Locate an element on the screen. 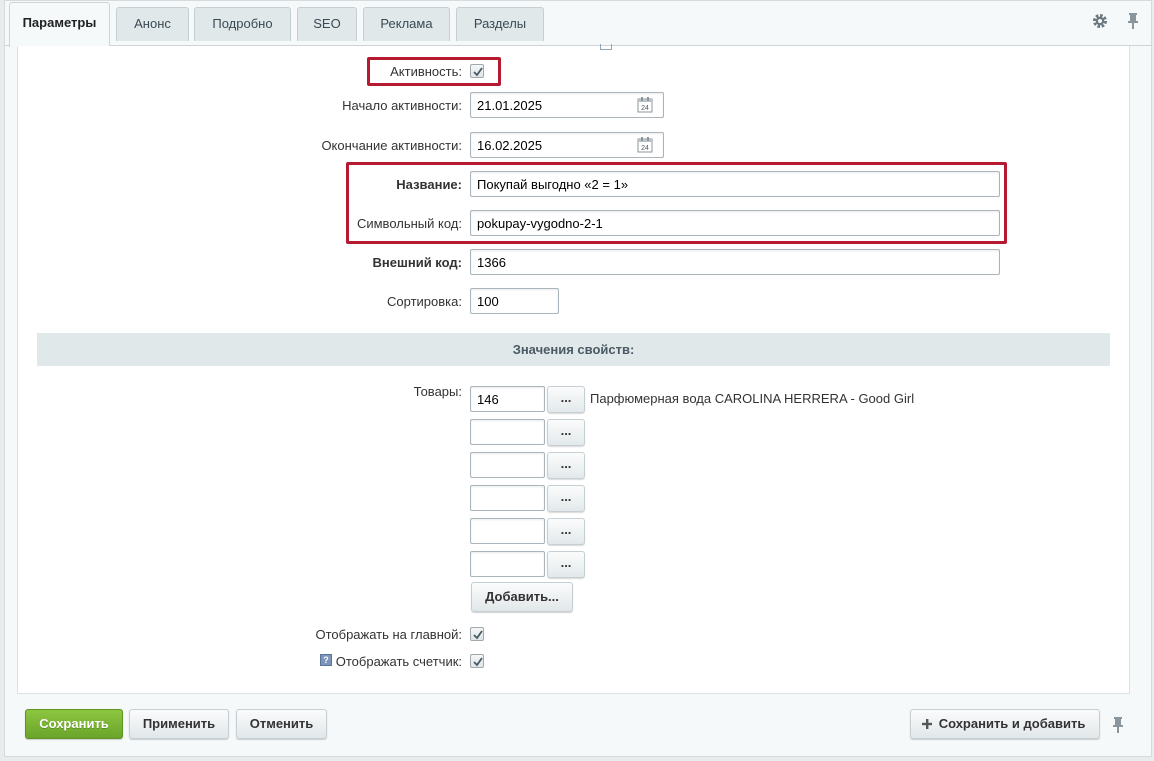 The height and width of the screenshot is (761, 1154). show-main-label: Отображать на главной: is located at coordinates (388, 634).